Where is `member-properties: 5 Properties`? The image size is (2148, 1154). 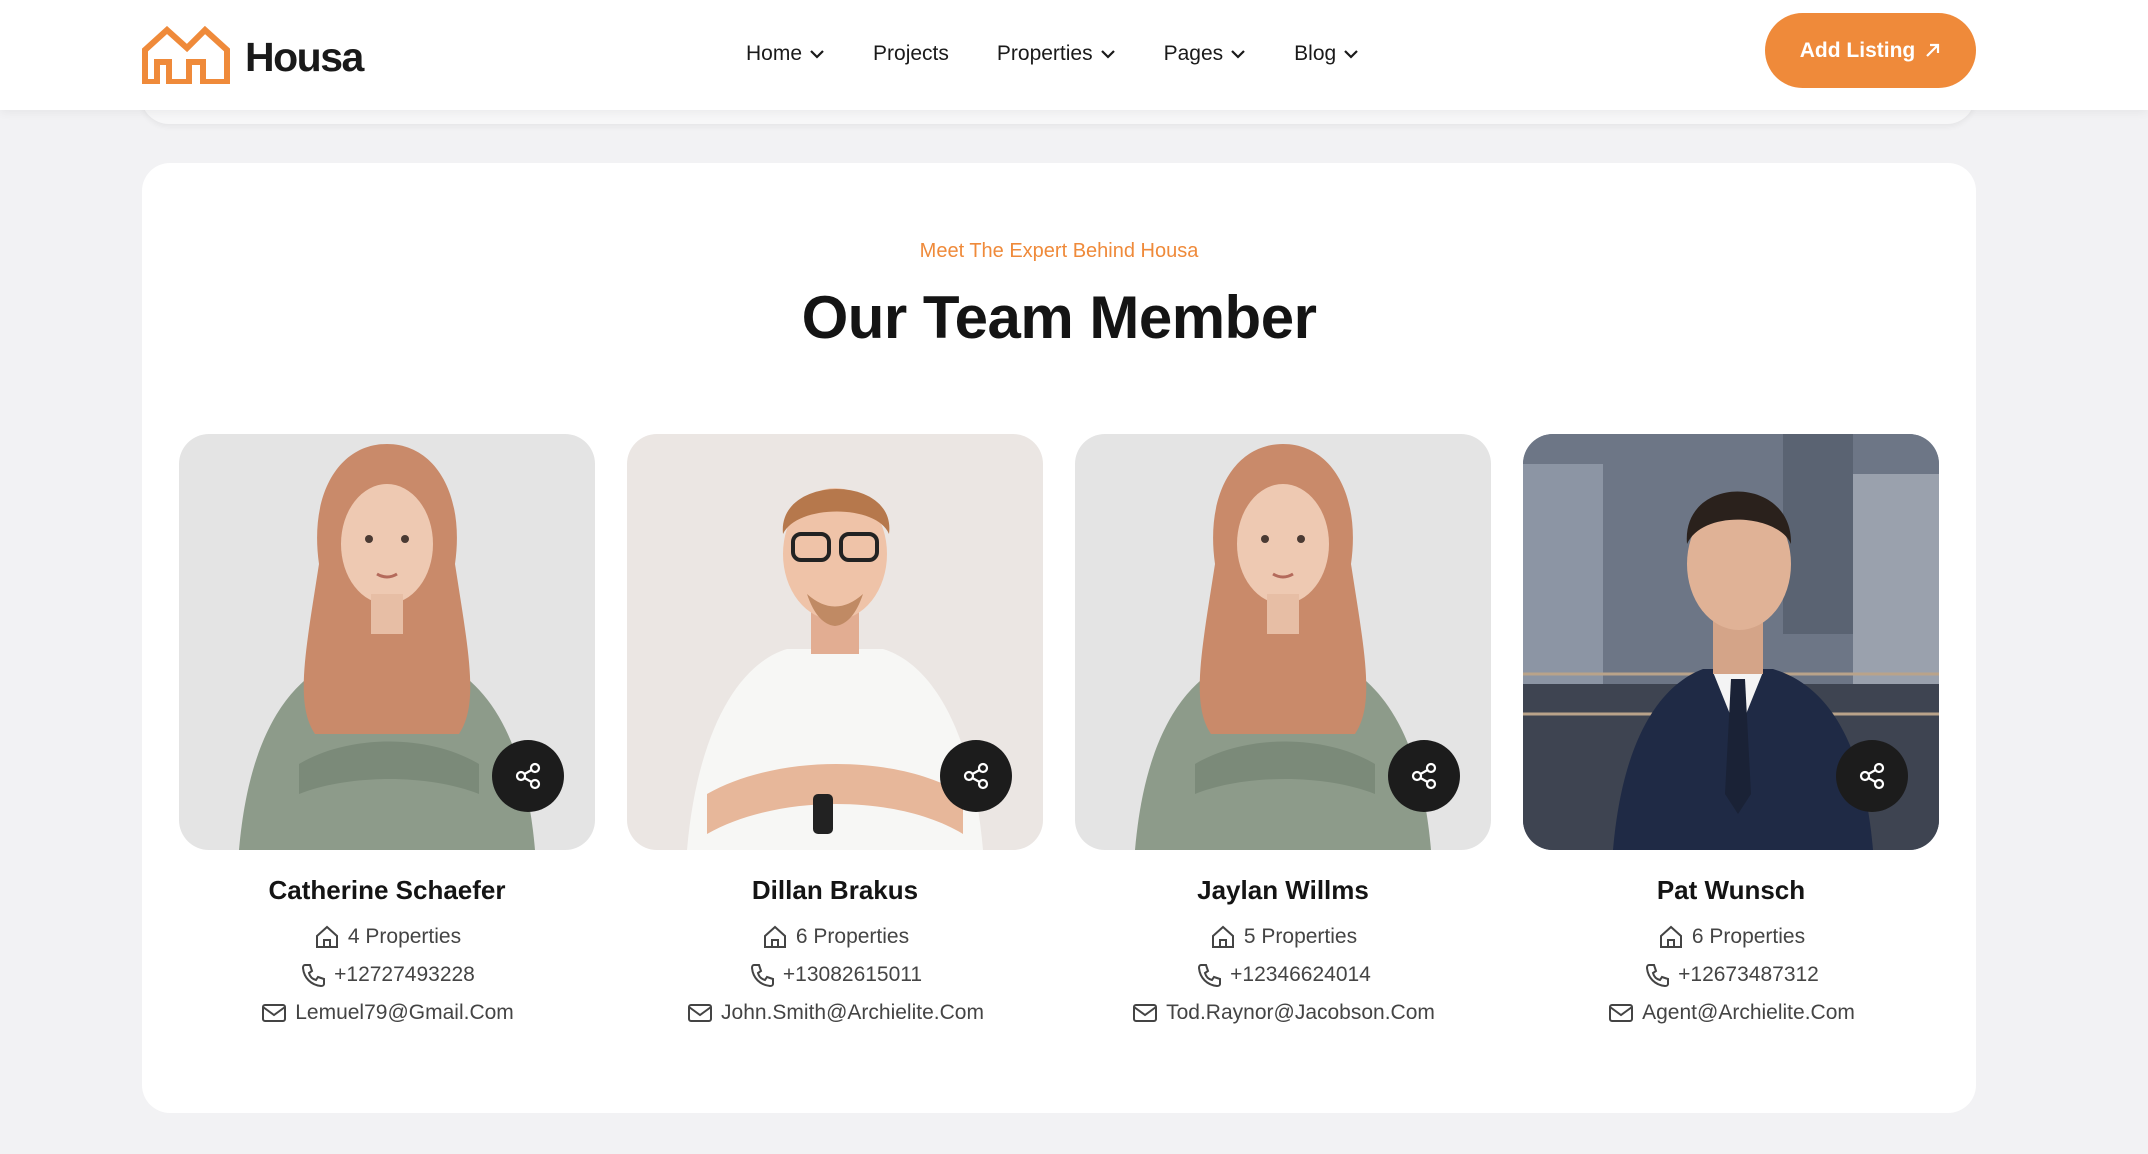
member-properties: 5 Properties is located at coordinates (1283, 937).